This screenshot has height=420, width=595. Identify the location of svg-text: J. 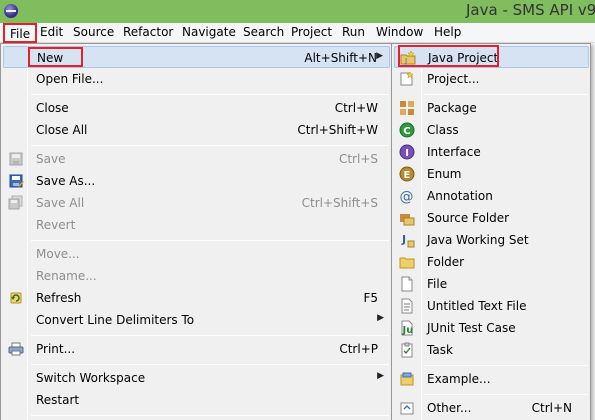
(403, 239).